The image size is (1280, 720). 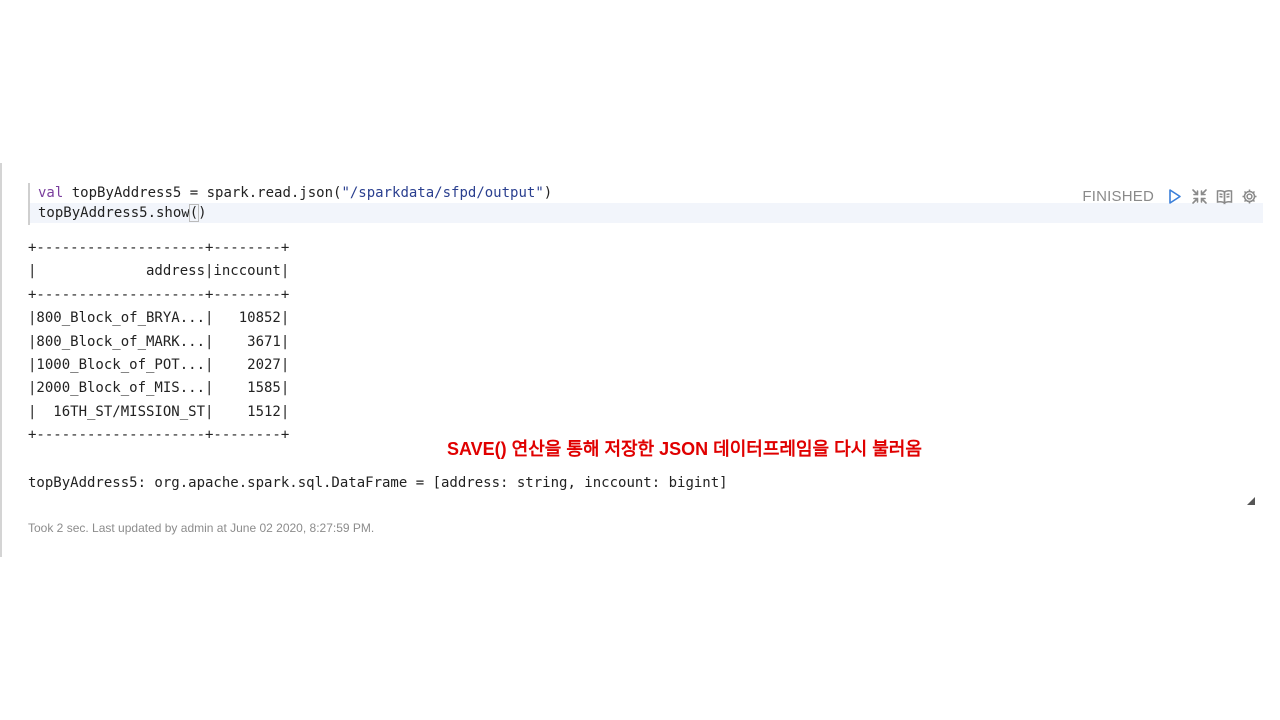 I want to click on gear-icon, so click(x=1249, y=196).